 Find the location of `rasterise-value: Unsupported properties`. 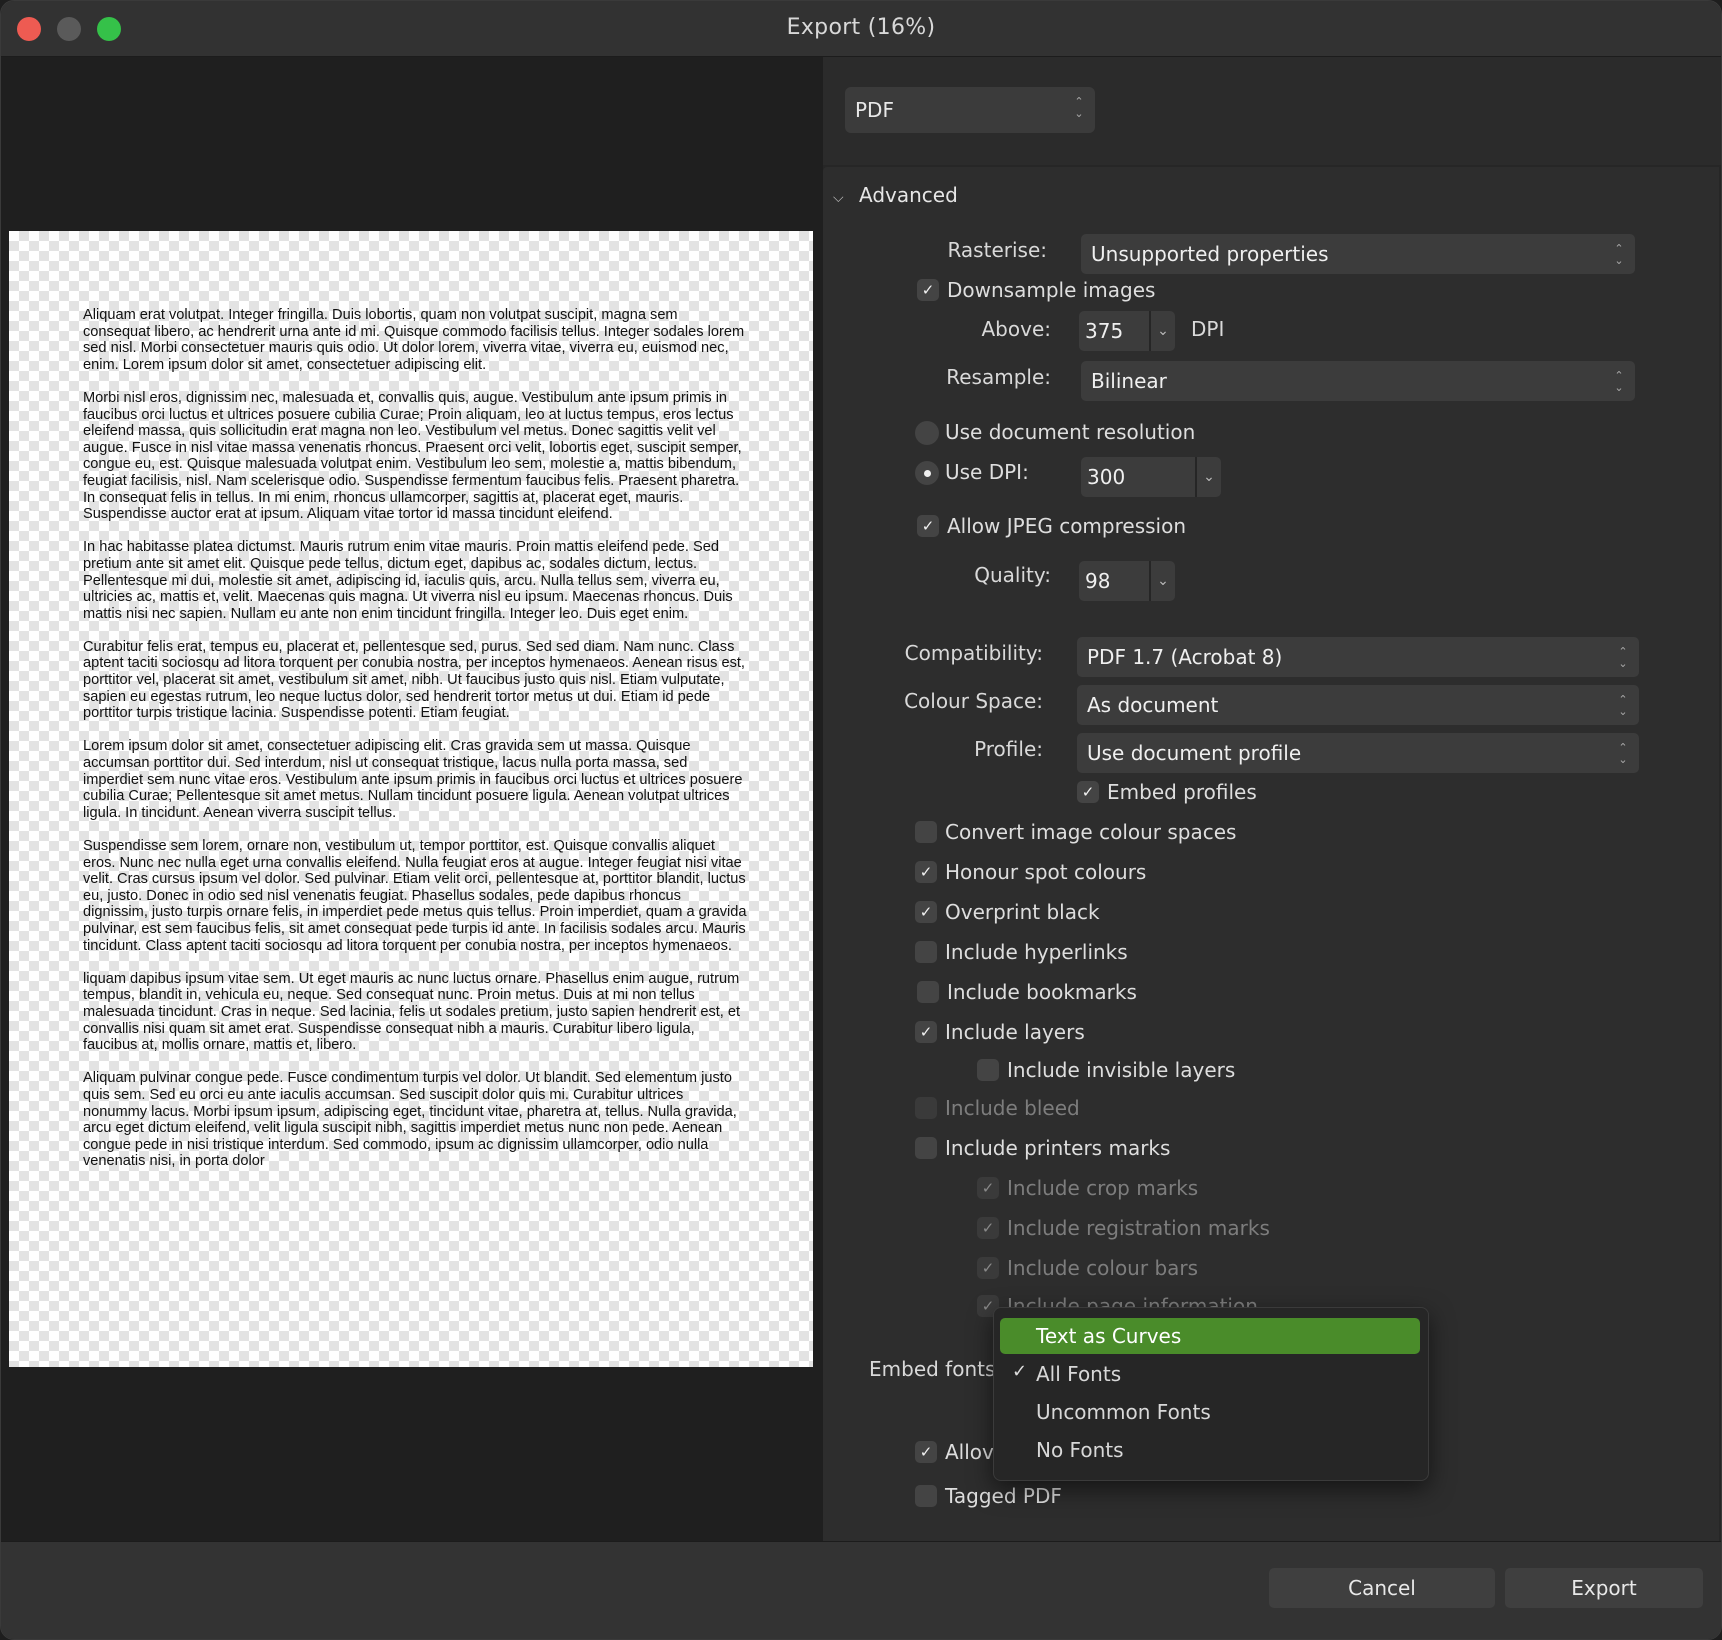

rasterise-value: Unsupported properties is located at coordinates (1210, 254).